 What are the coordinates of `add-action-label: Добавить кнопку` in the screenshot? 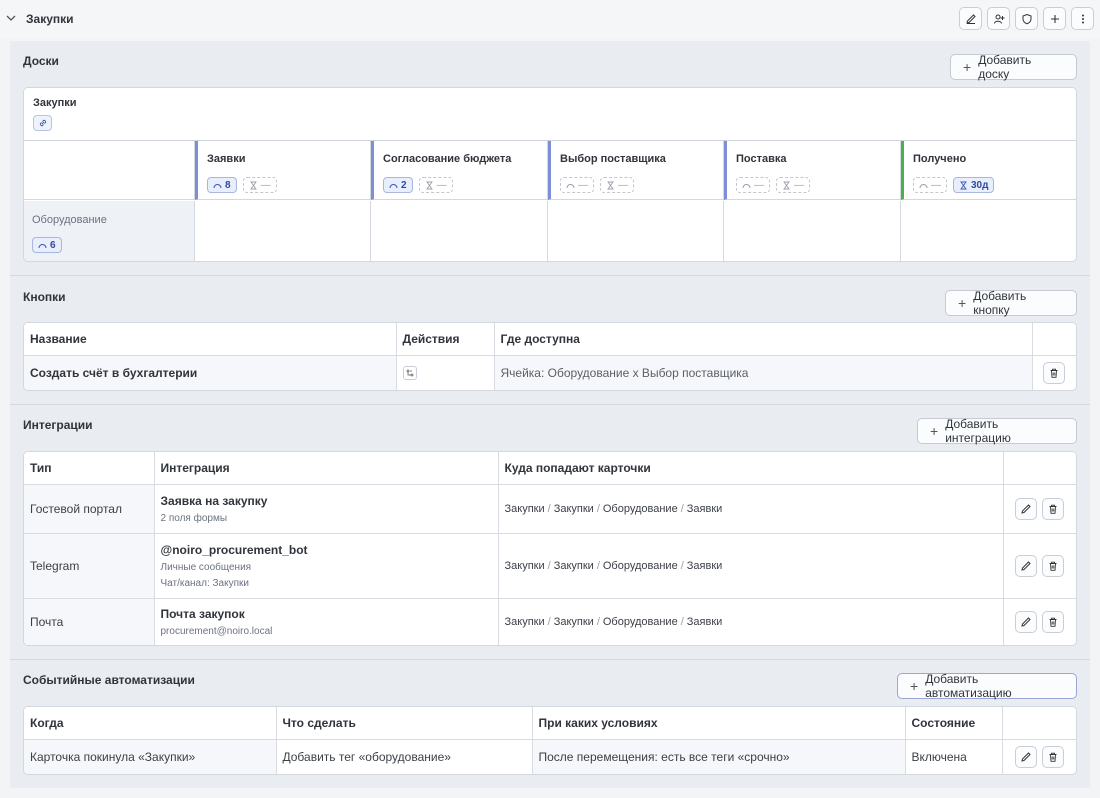 It's located at (1000, 303).